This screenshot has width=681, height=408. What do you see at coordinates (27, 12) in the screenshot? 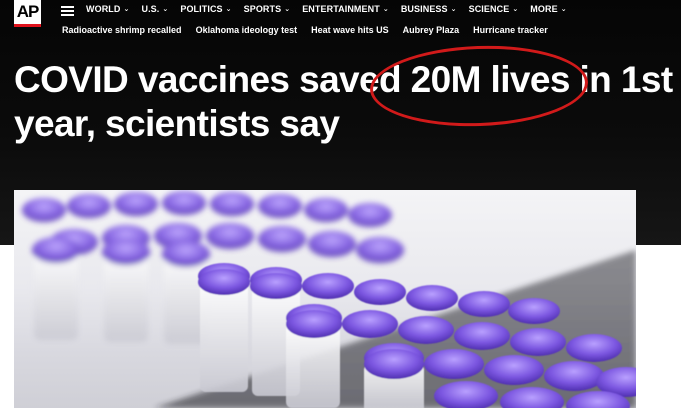
I see `ap-logo: AP` at bounding box center [27, 12].